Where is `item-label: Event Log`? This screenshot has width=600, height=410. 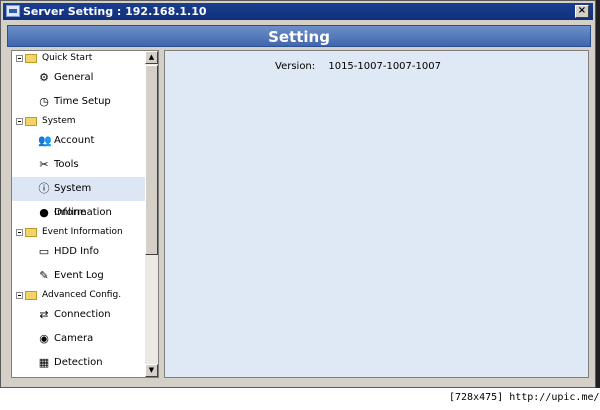 item-label: Event Log is located at coordinates (79, 275).